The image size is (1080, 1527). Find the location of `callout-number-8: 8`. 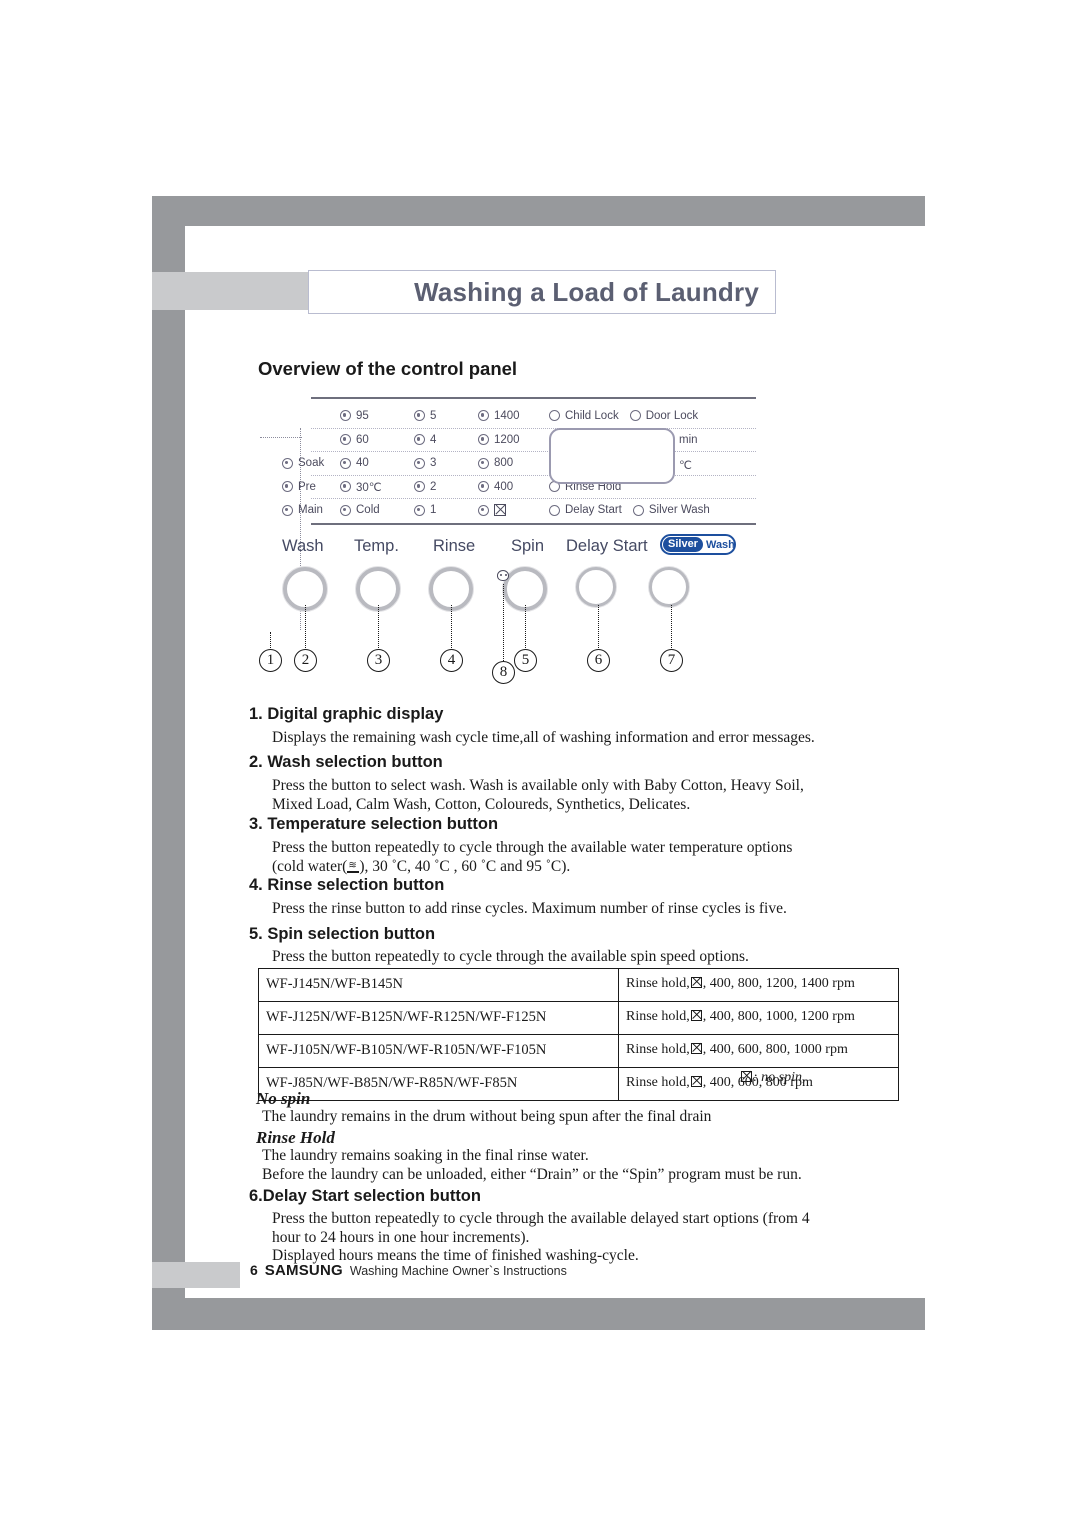

callout-number-8: 8 is located at coordinates (503, 672).